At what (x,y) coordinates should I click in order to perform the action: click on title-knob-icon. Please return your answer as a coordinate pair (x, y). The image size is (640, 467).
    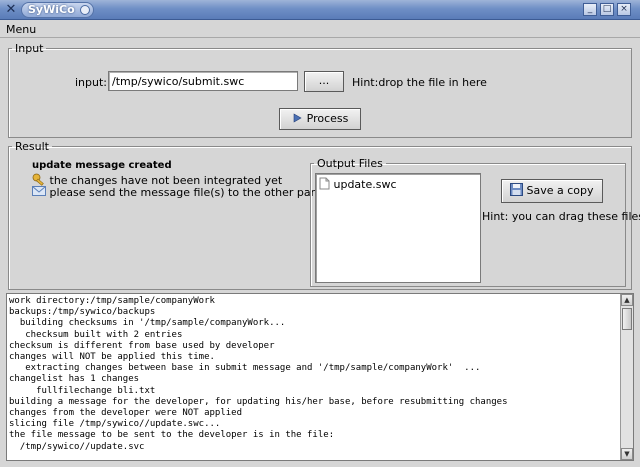
    Looking at the image, I should click on (84, 10).